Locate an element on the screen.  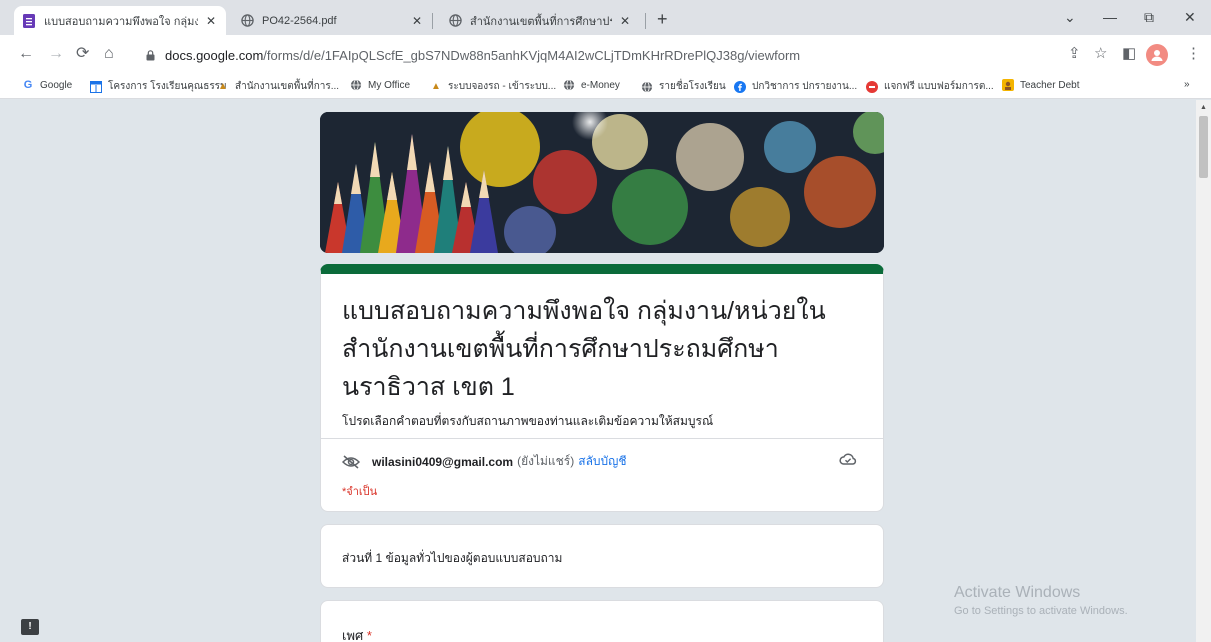
tab-search-button: ⌄ is located at coordinates (1070, 17).